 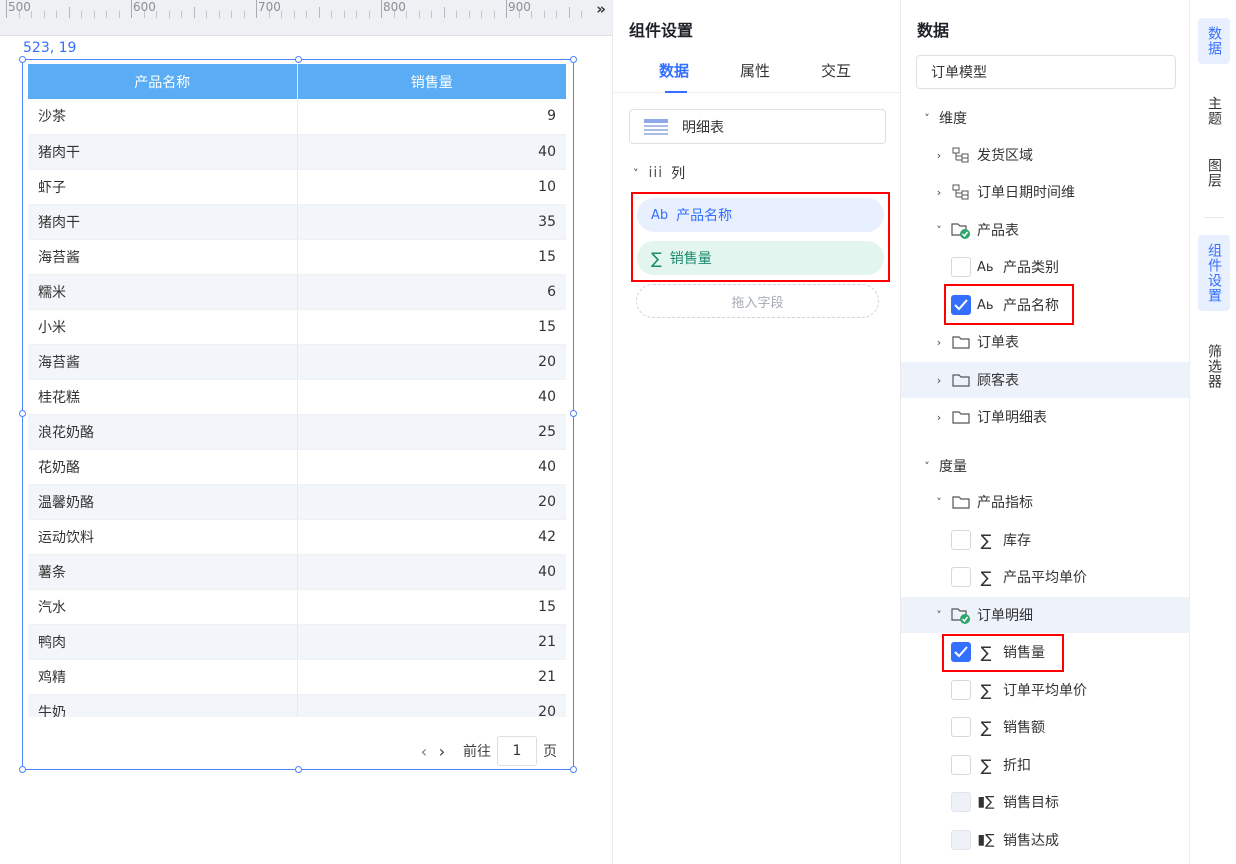 I want to click on right-rail: 数据 主题 图层 组件设置 筛选器, so click(x=1212, y=432).